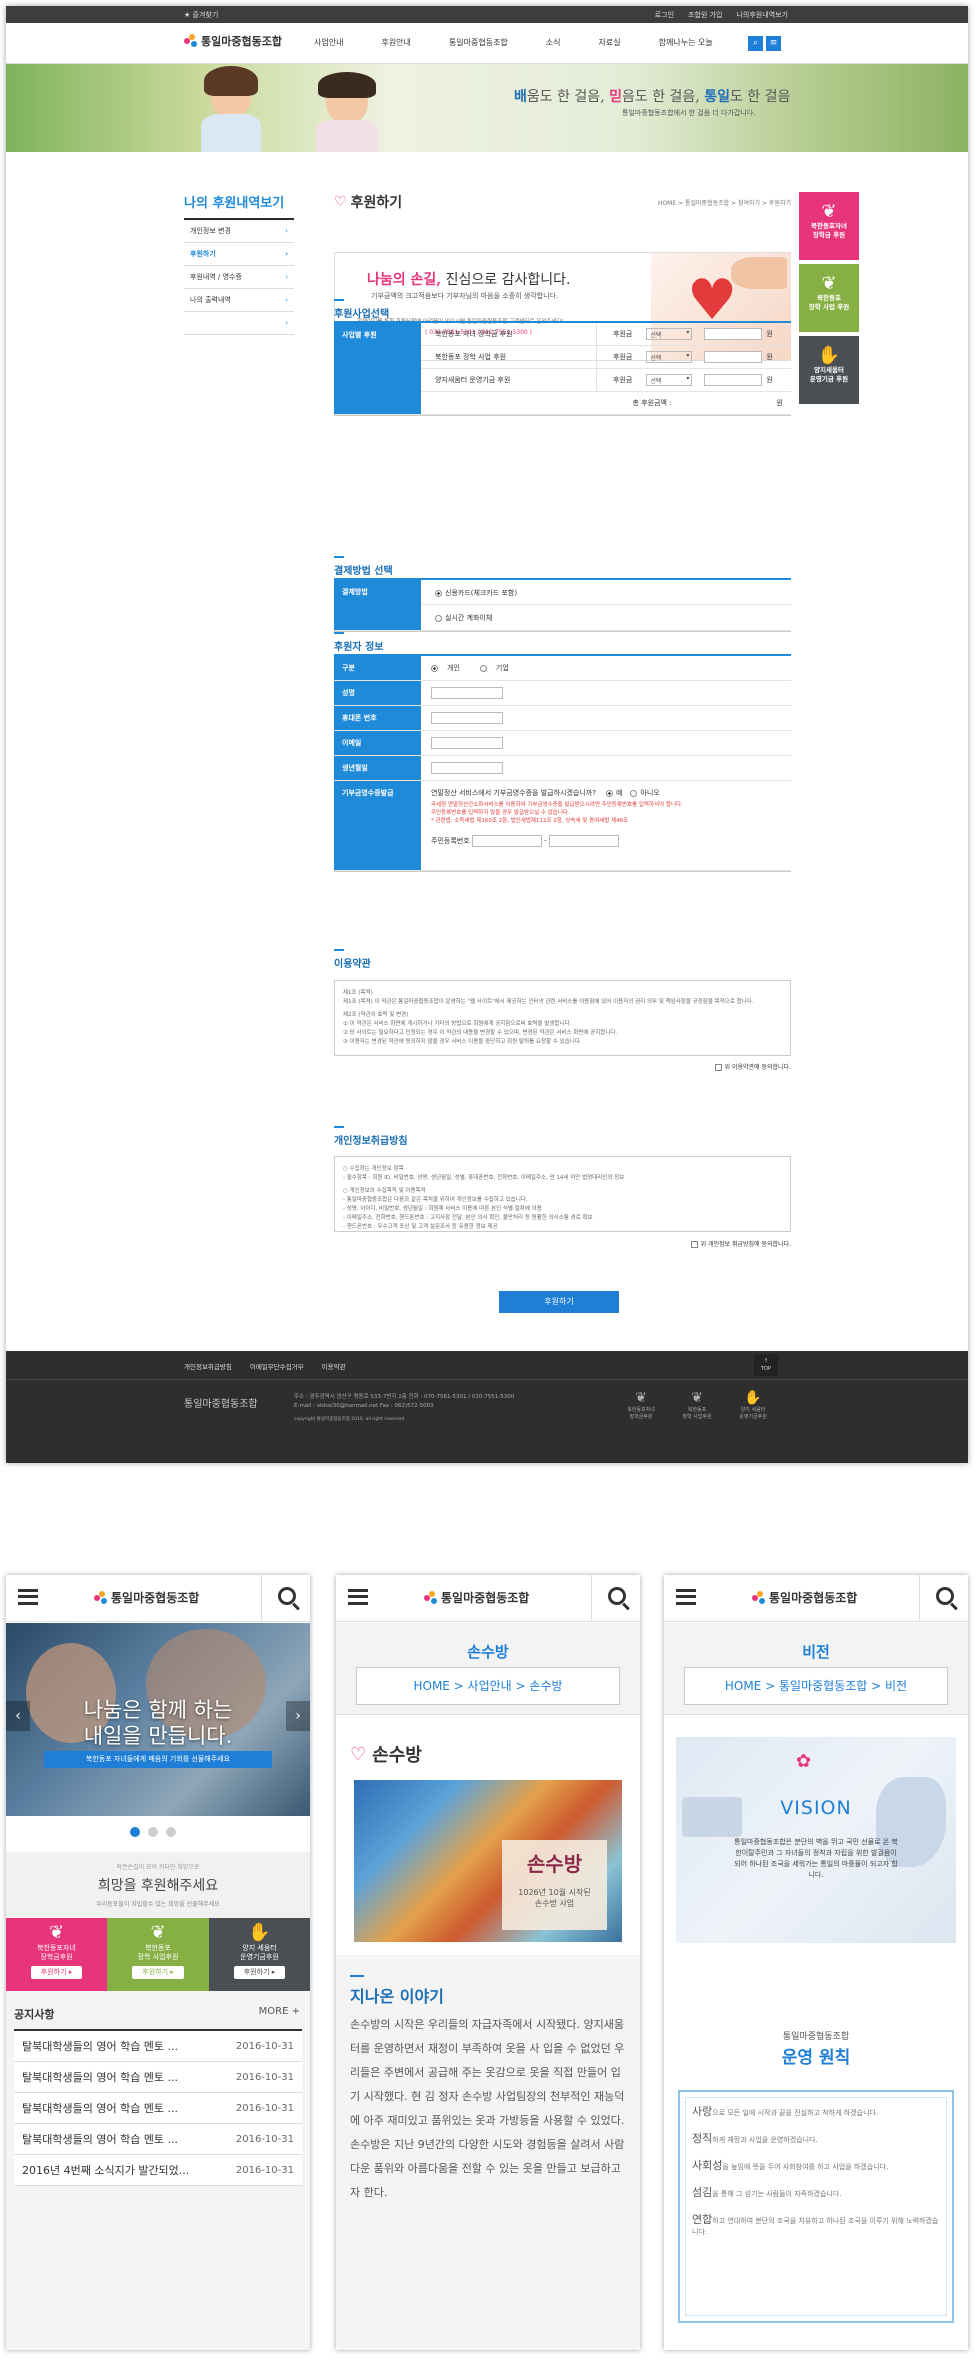 The image size is (978, 2365). Describe the element at coordinates (438, 618) in the screenshot. I see `radio-transfer` at that location.